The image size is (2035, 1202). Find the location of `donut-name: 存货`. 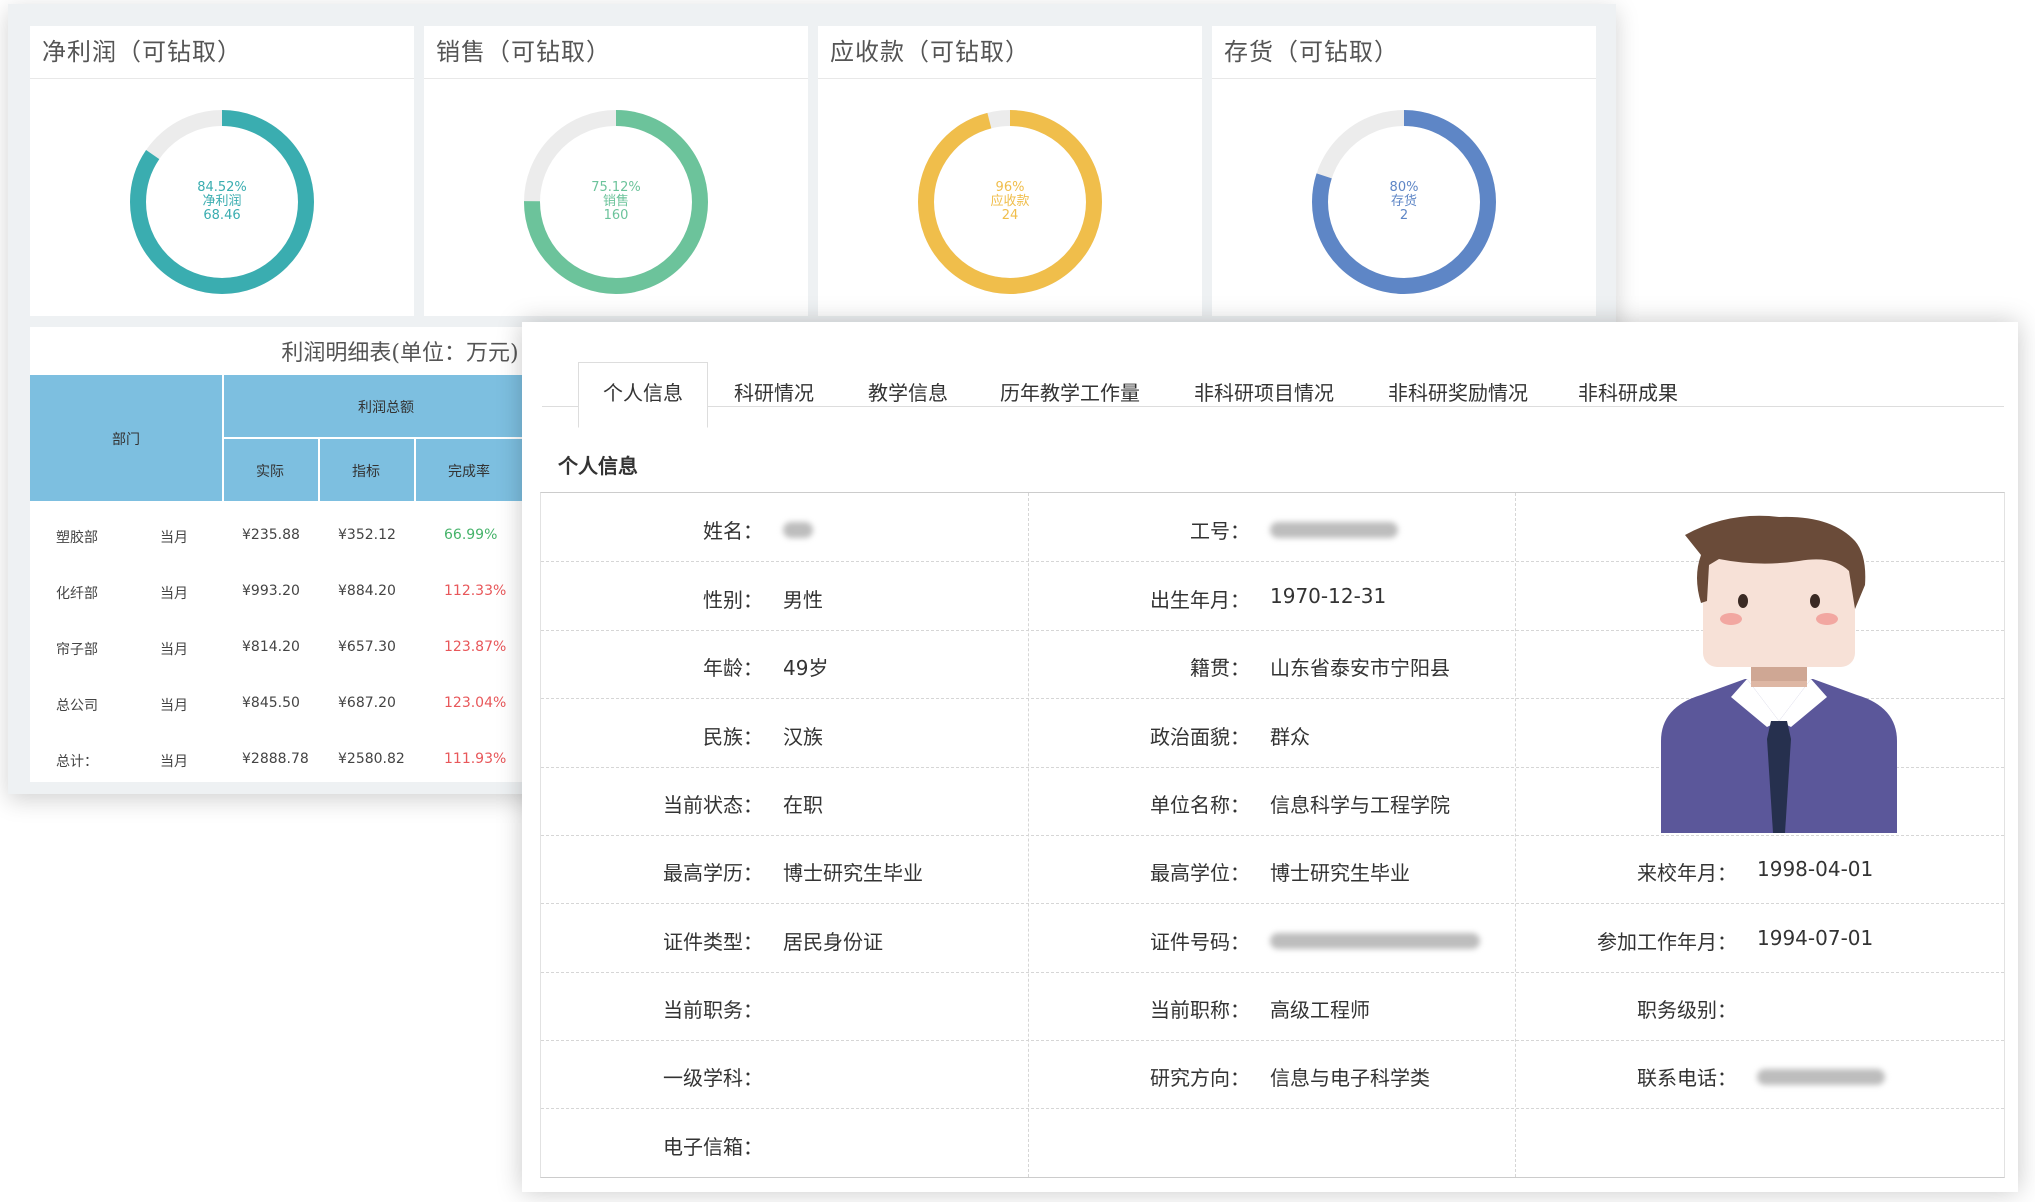

donut-name: 存货 is located at coordinates (1403, 201).